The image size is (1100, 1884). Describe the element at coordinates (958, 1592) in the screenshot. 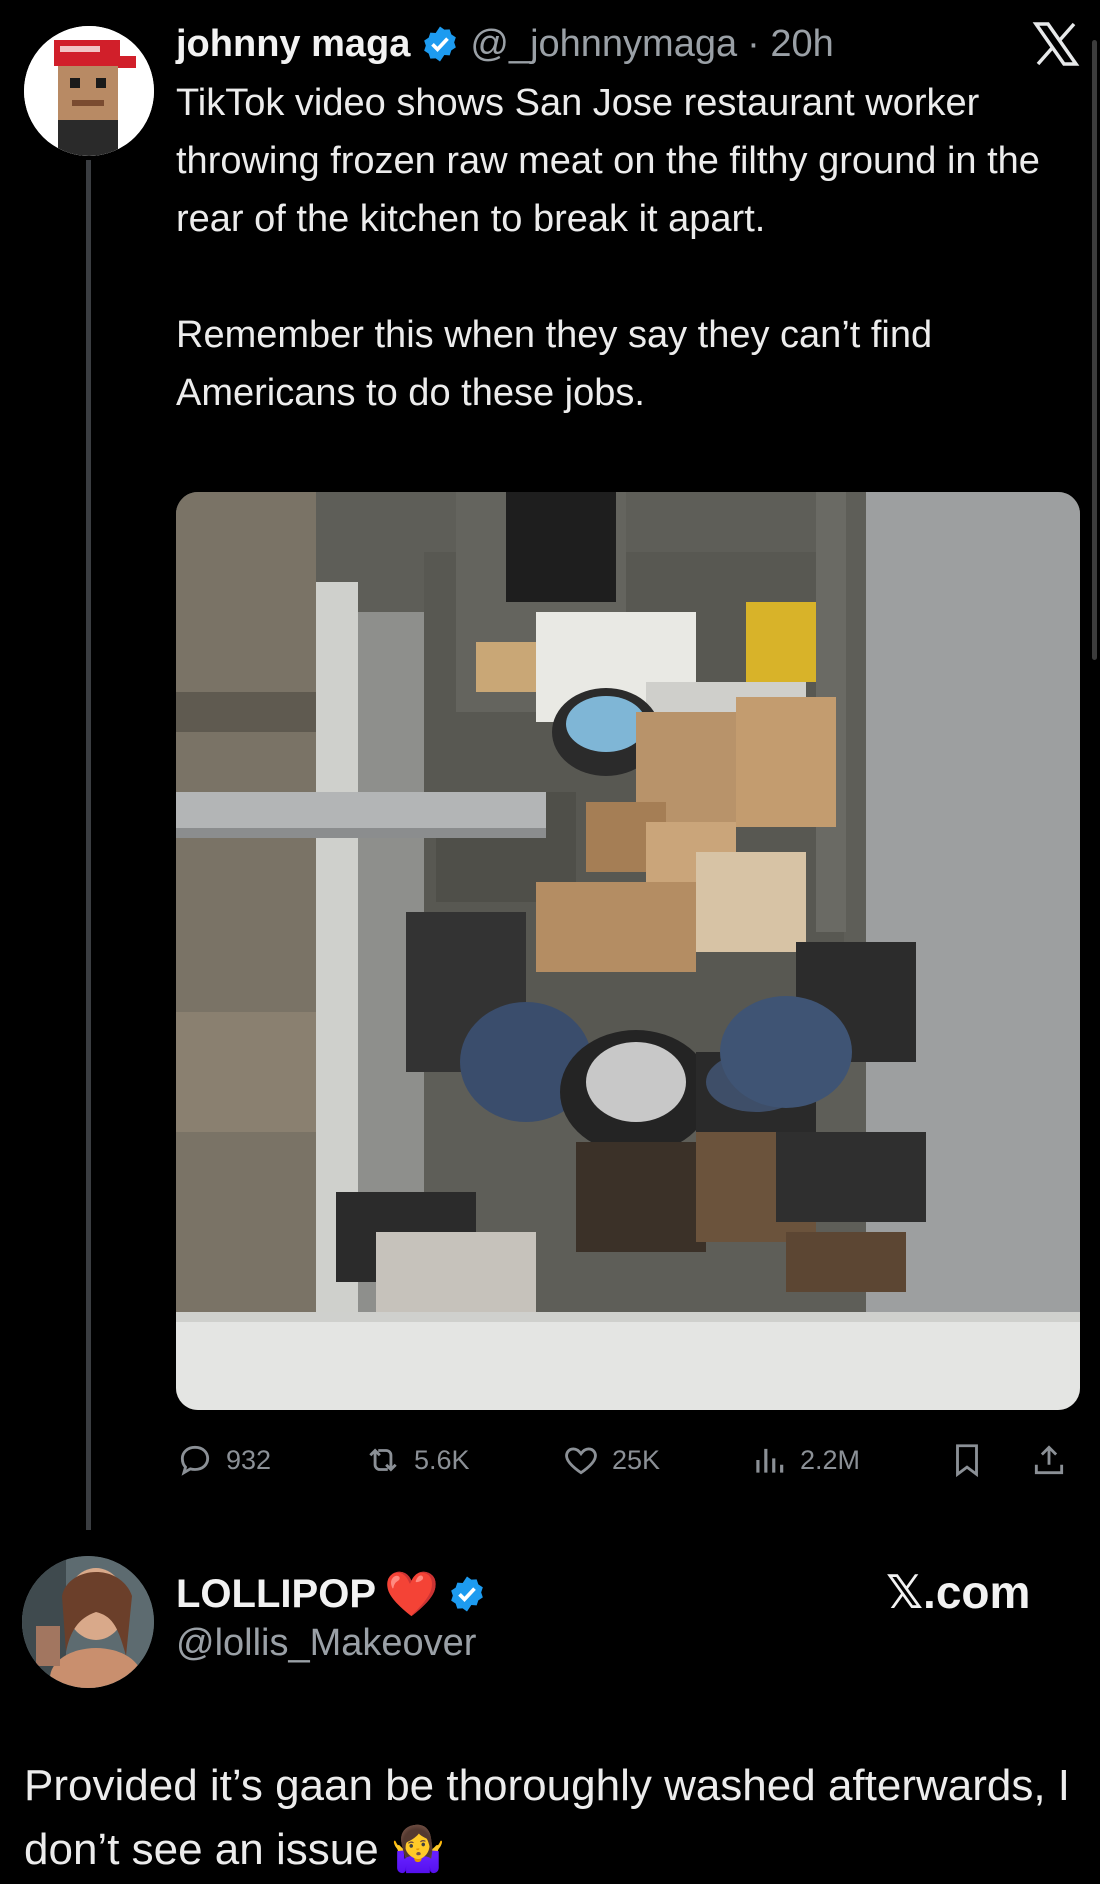

I see `xcom-watermark: 𝕏.com` at that location.